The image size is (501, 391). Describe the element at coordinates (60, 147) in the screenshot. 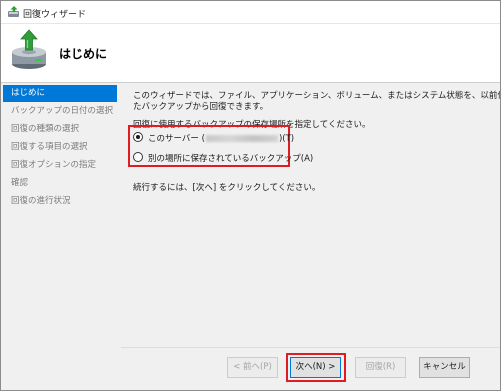

I see `step-select-items: 回復する項目の選択` at that location.